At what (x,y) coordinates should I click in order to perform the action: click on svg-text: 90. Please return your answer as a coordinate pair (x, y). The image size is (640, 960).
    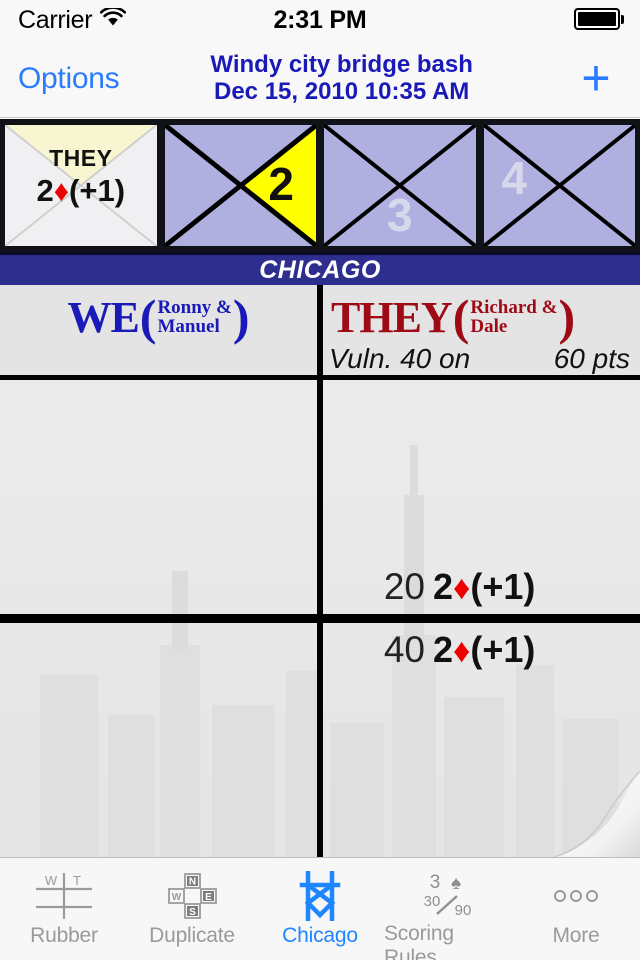
    Looking at the image, I should click on (463, 910).